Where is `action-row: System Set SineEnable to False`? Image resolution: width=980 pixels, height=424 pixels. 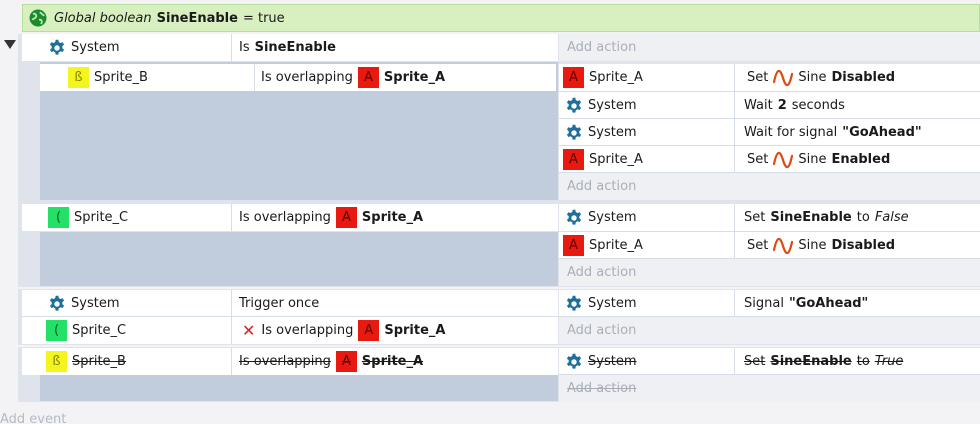
action-row: System Set SineEnable to False is located at coordinates (770, 217).